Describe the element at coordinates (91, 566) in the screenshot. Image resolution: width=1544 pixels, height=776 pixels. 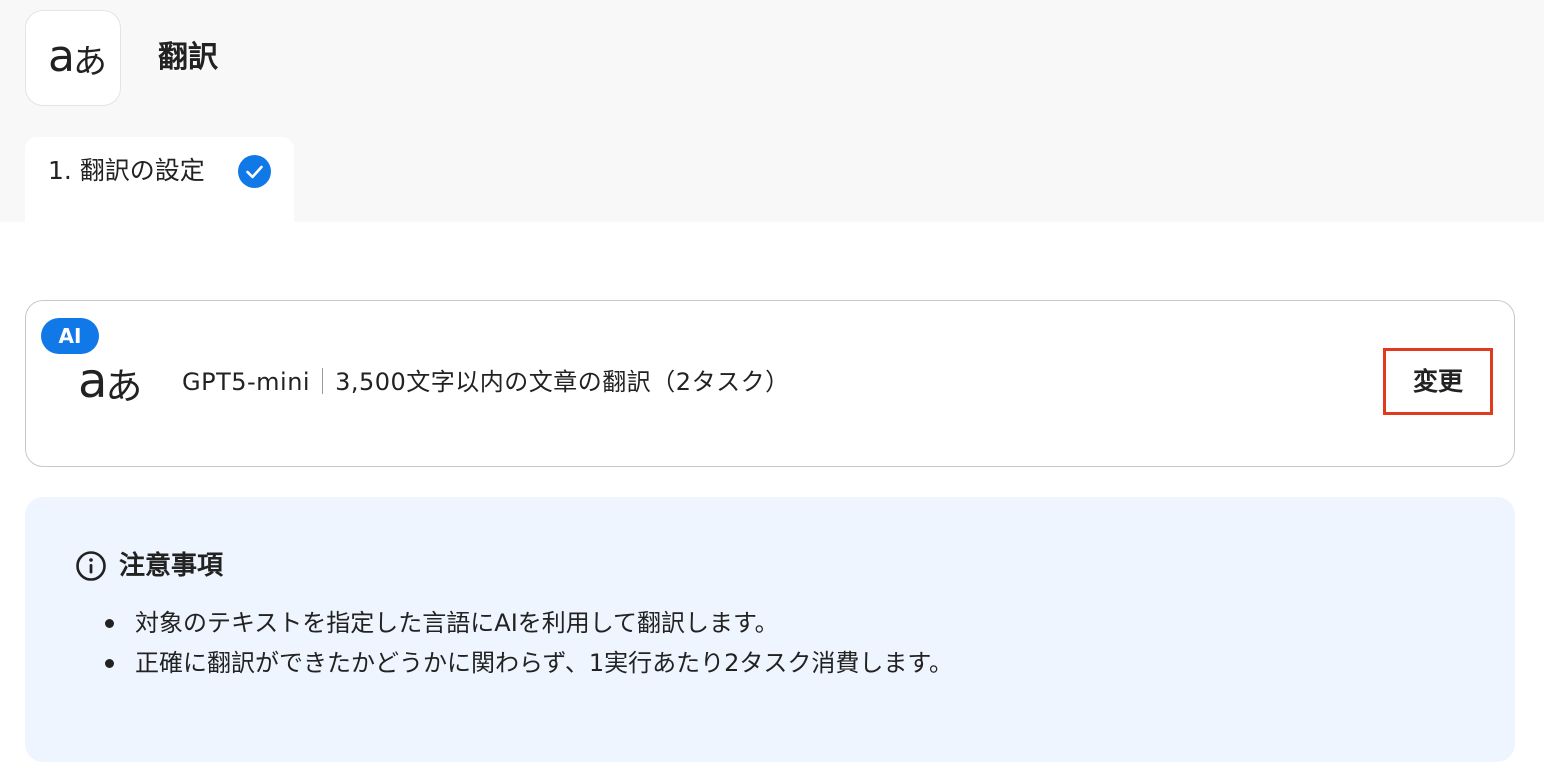
I see `info-icon` at that location.